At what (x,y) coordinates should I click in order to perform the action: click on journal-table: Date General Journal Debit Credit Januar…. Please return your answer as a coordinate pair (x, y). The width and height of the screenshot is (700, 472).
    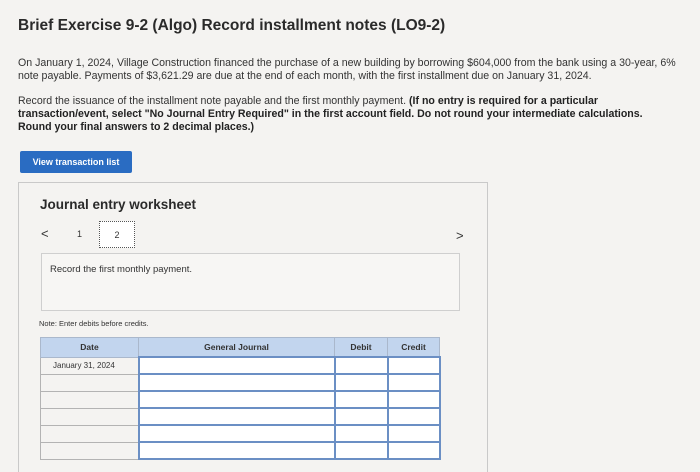
    Looking at the image, I should click on (240, 398).